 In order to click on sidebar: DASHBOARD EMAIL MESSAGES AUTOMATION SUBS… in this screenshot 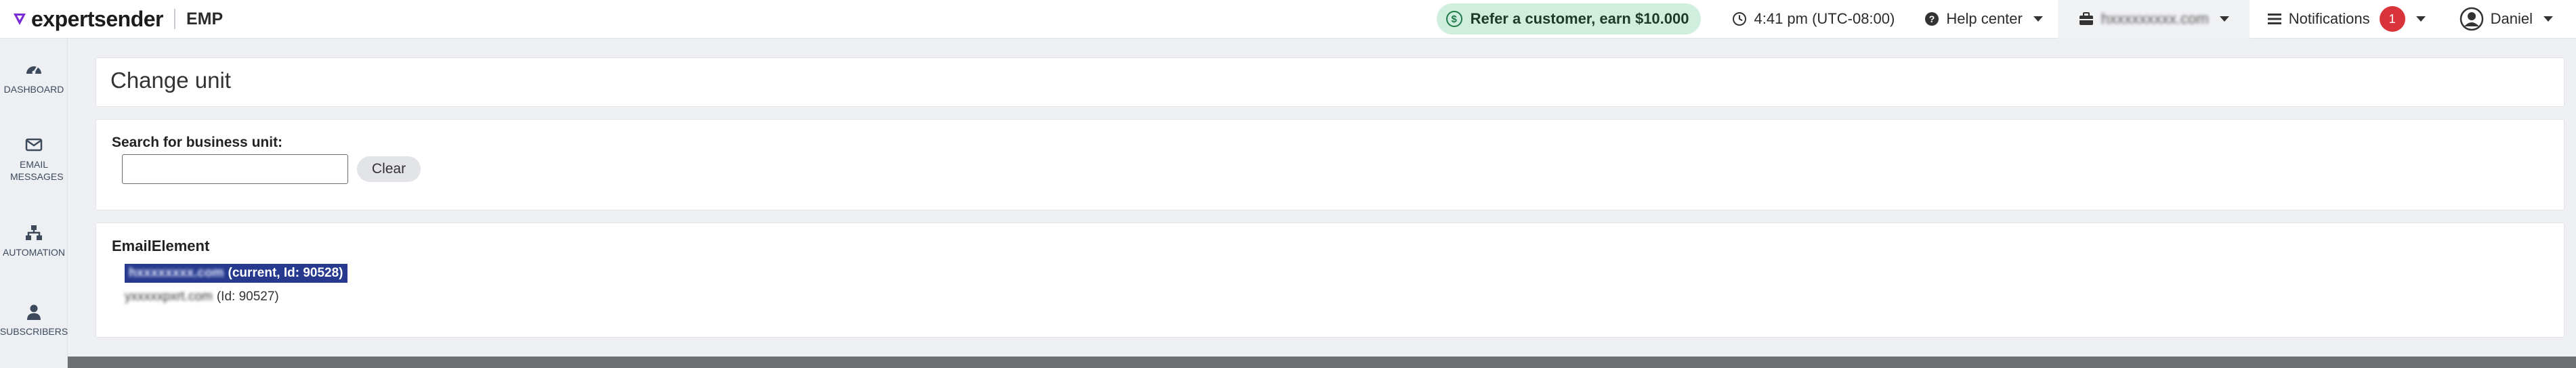, I will do `click(34, 203)`.